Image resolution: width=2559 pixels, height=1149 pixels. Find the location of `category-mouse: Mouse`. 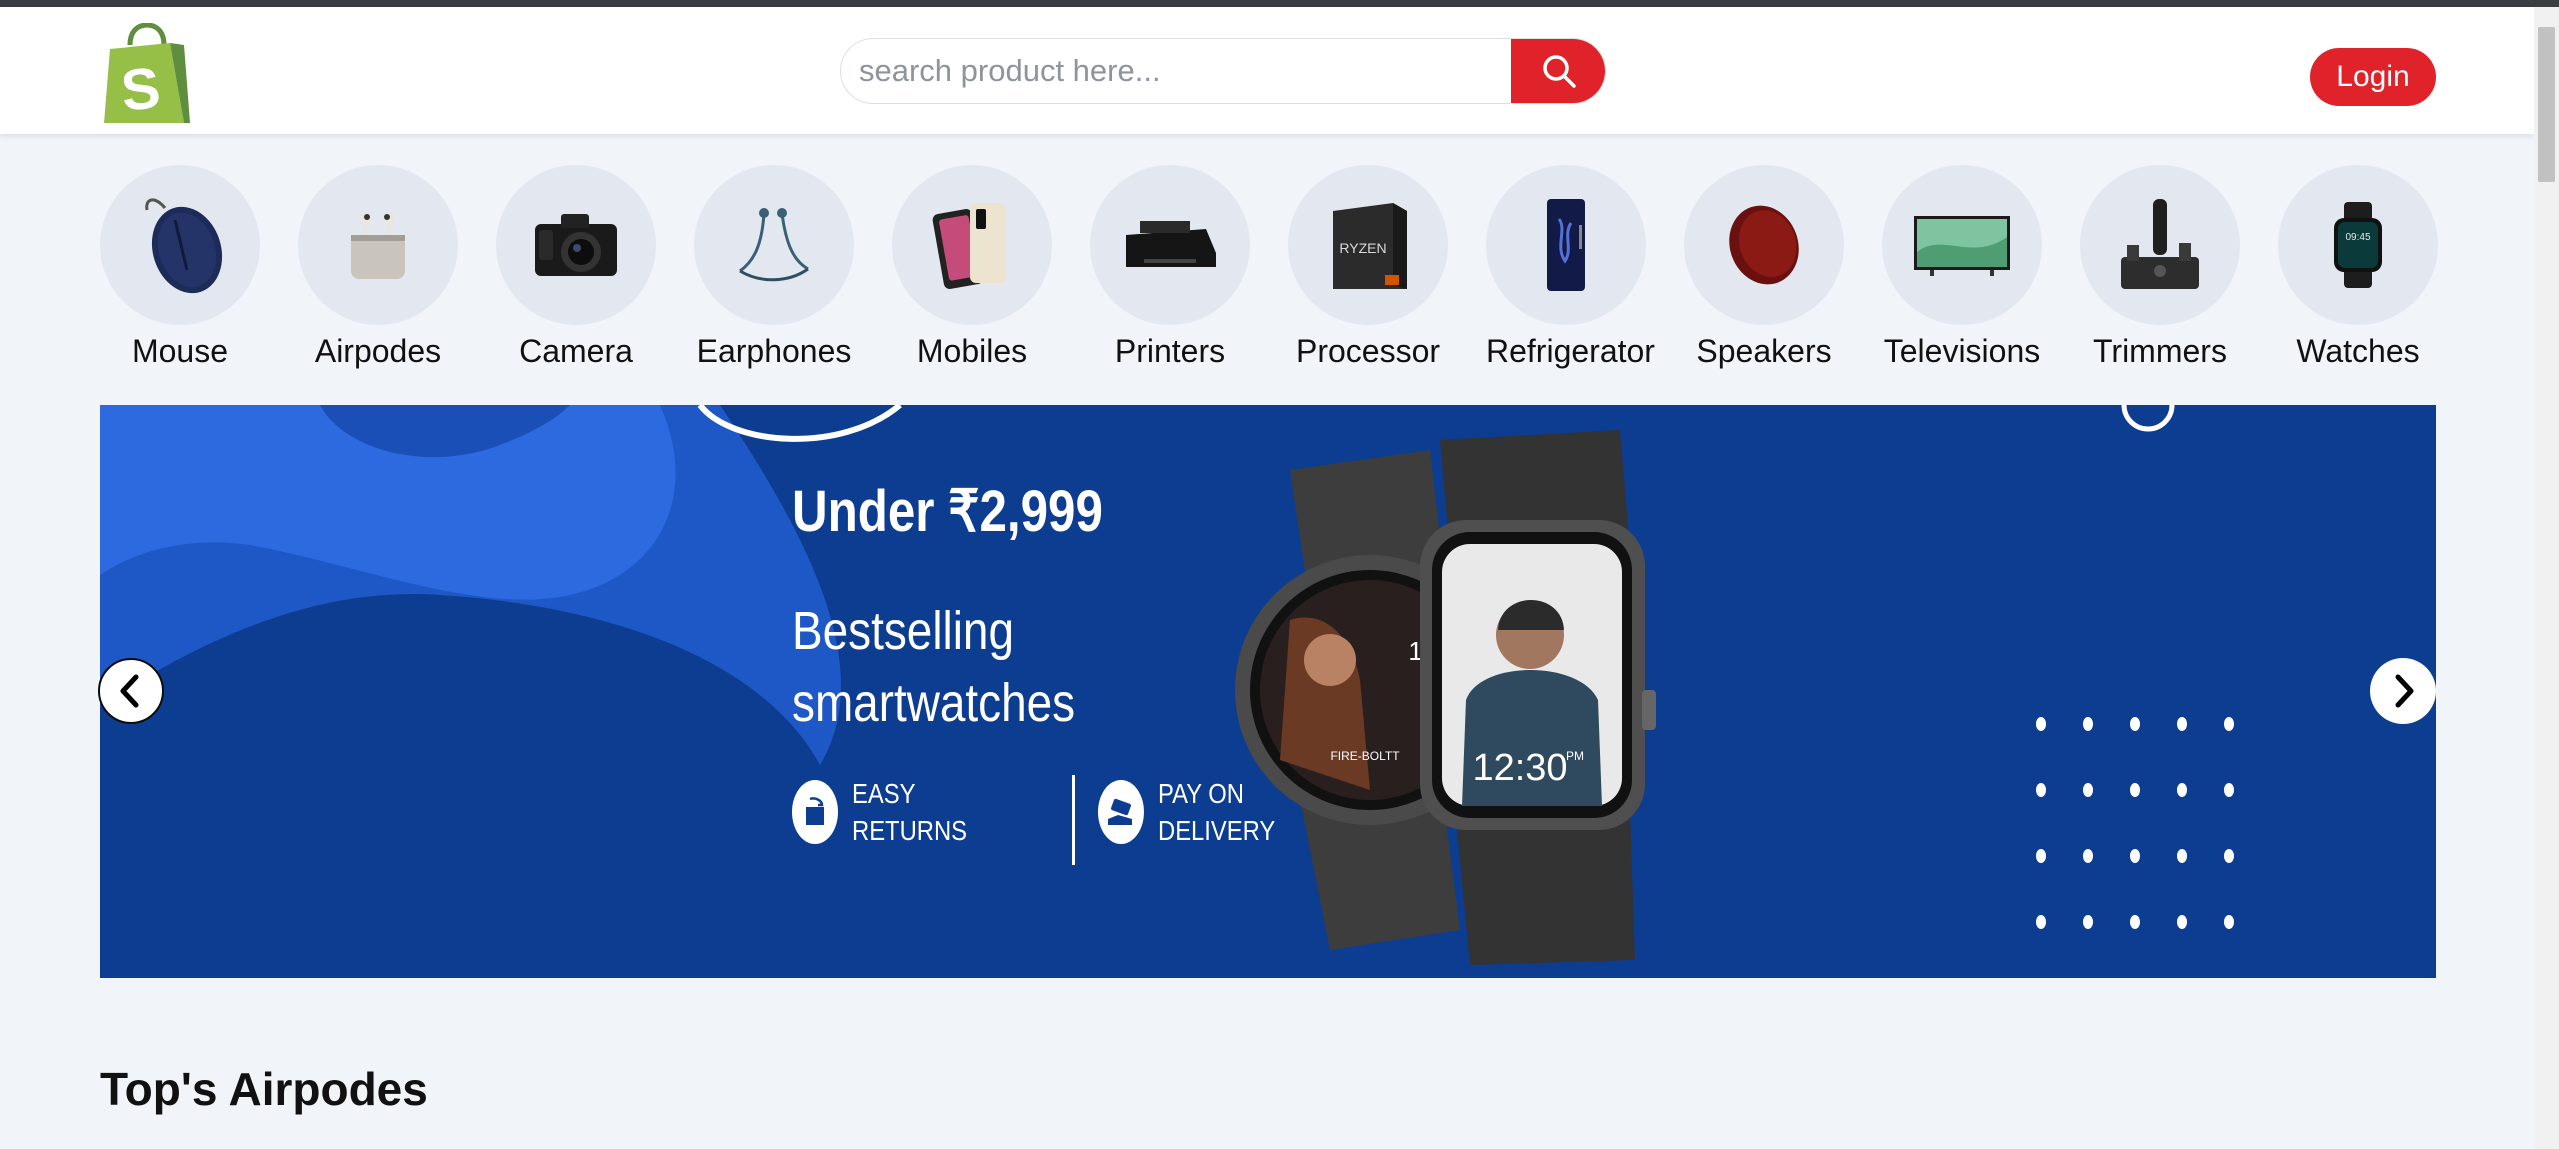

category-mouse: Mouse is located at coordinates (180, 270).